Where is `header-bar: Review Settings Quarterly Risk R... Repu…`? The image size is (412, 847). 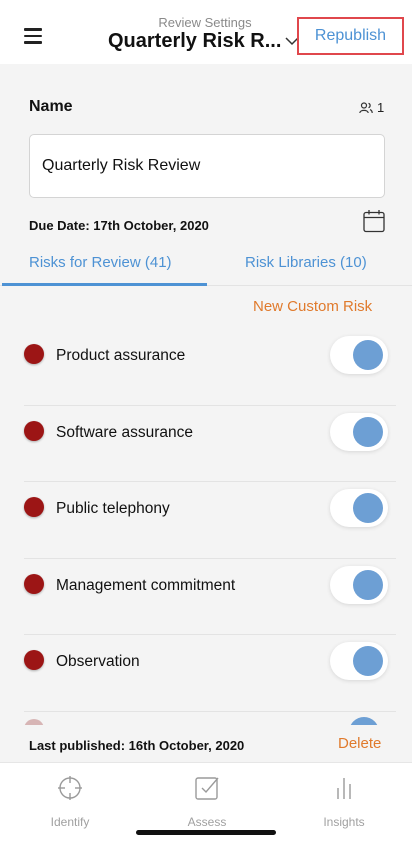
header-bar: Review Settings Quarterly Risk R... Repu… is located at coordinates (206, 32).